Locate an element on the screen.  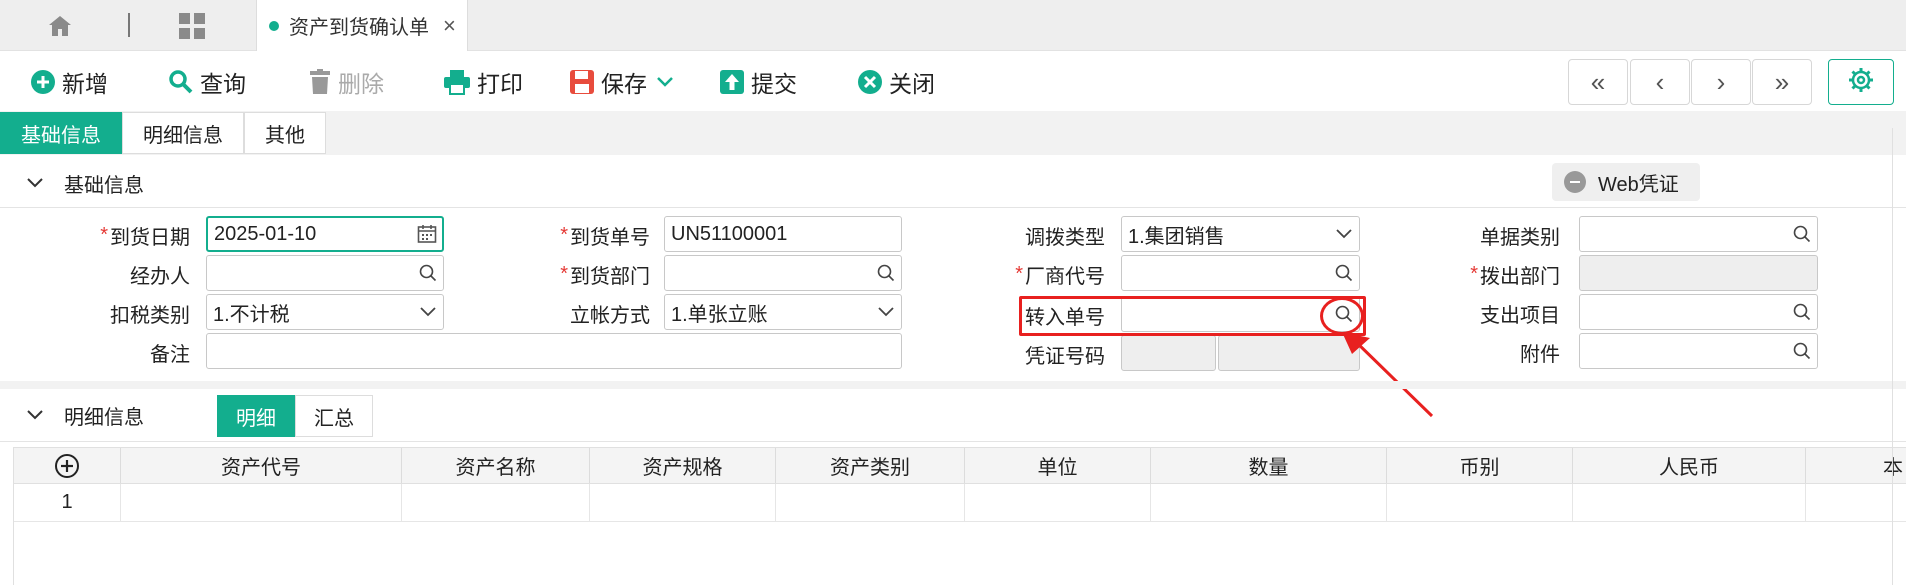
expense-item-label: 支出项目 is located at coordinates (1520, 315).